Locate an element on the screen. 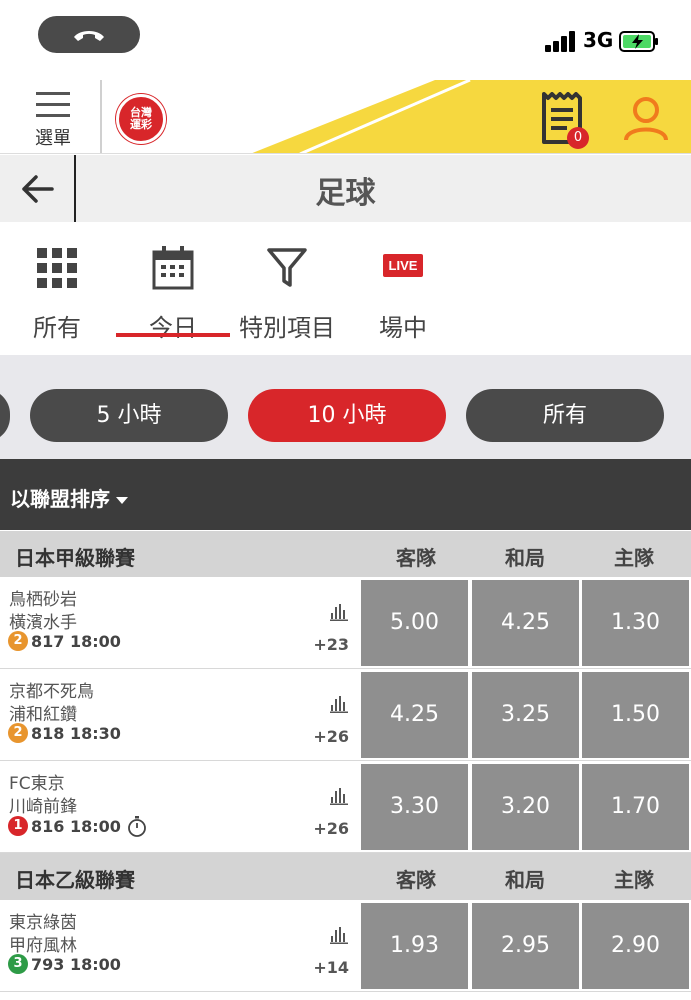 This screenshot has width=691, height=1000. match-code: 818 is located at coordinates (48, 733).